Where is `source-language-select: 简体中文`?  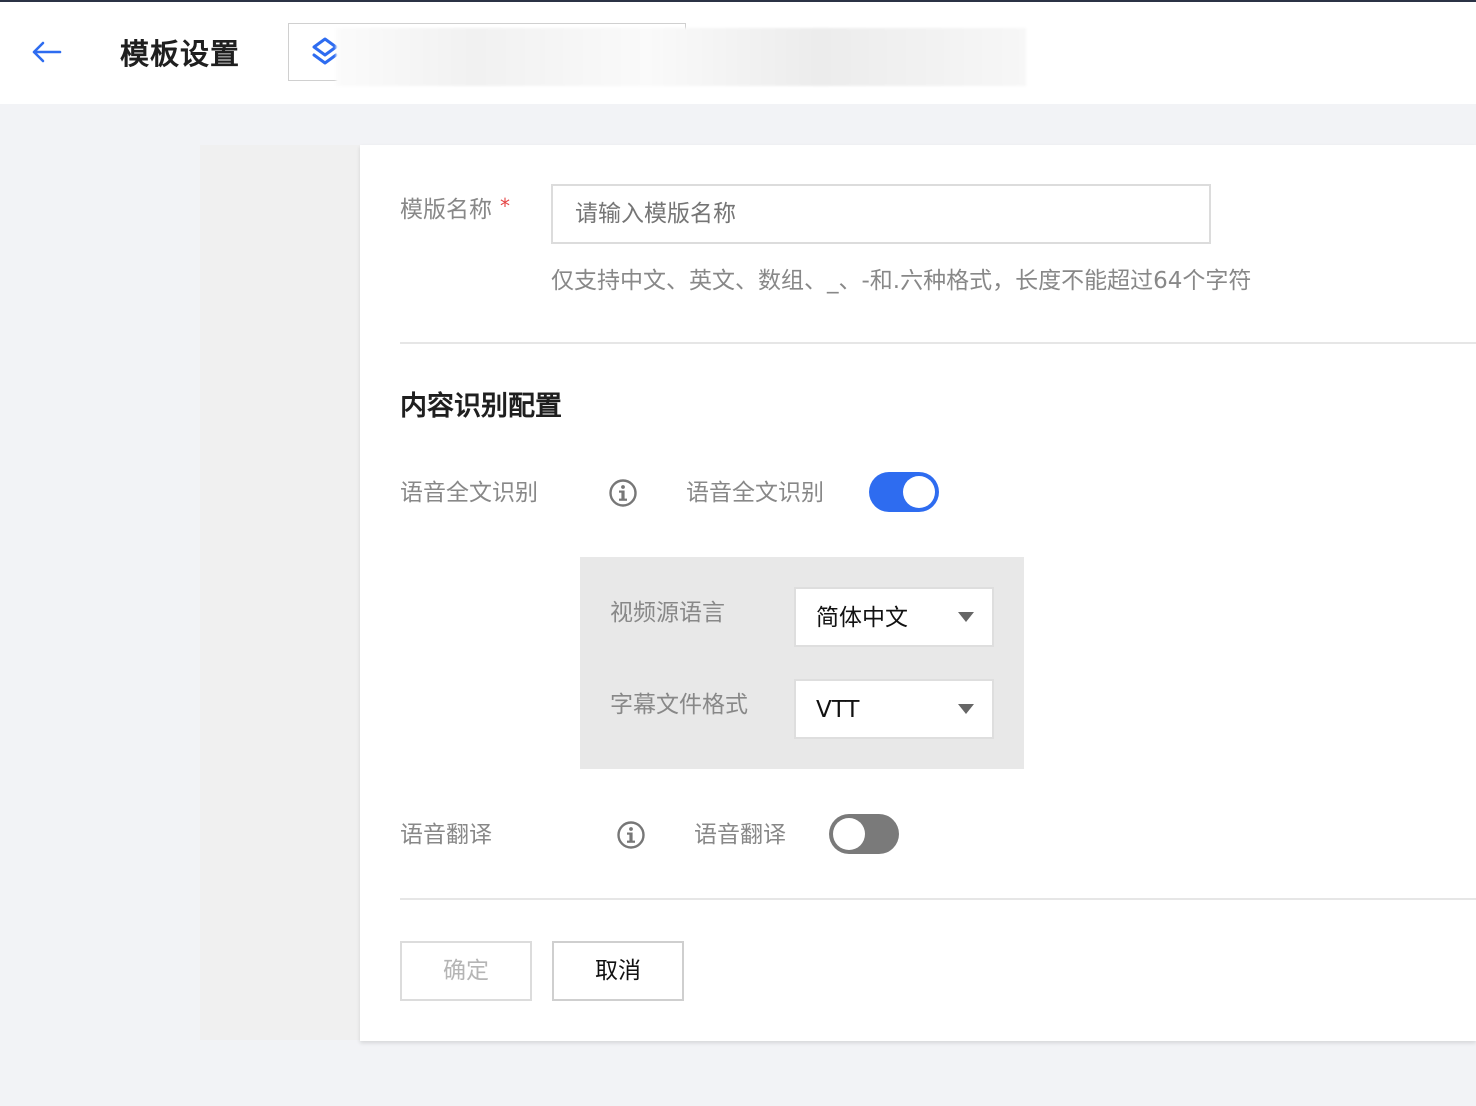
source-language-select: 简体中文 is located at coordinates (894, 617).